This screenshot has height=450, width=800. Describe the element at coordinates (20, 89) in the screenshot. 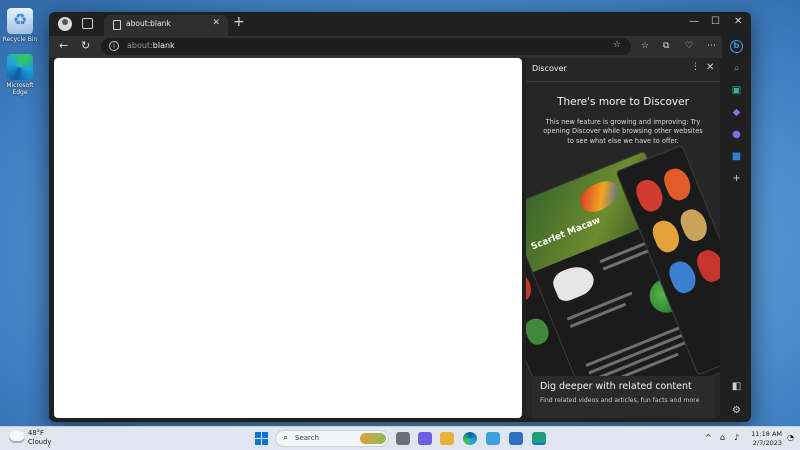

I see `desktop-icon-label: Microsoft Edge` at that location.